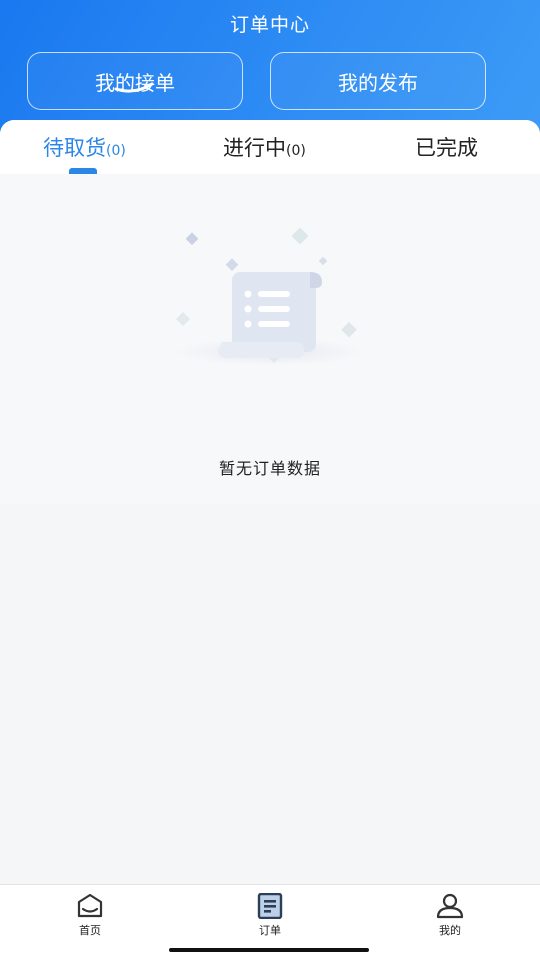 The width and height of the screenshot is (540, 960). I want to click on tab-completed: 已完成, so click(446, 147).